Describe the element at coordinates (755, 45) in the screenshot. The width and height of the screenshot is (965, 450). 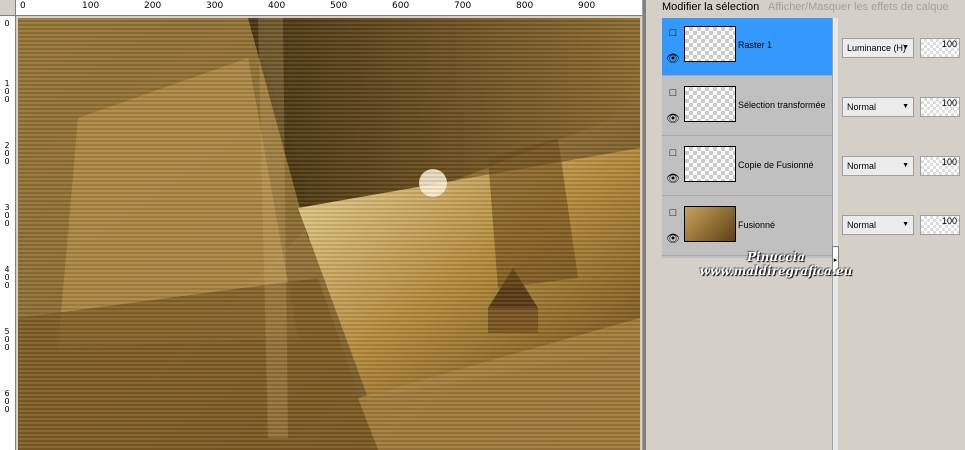
I see `layer-name: Raster 1` at that location.